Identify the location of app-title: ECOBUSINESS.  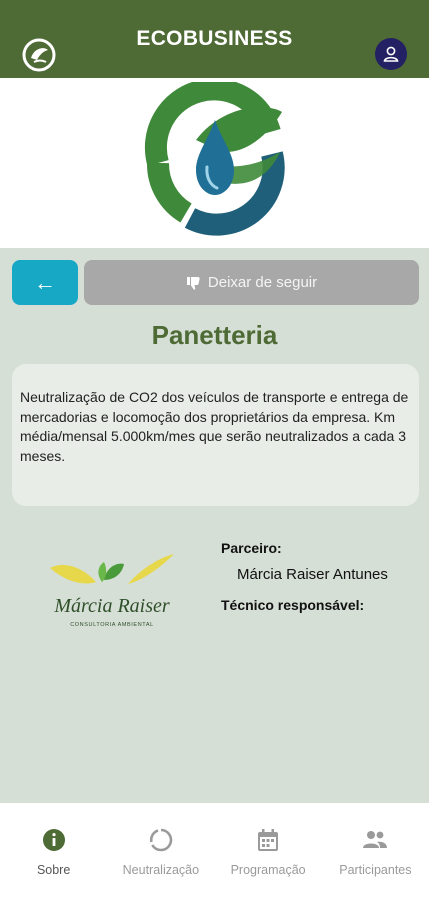
(214, 38).